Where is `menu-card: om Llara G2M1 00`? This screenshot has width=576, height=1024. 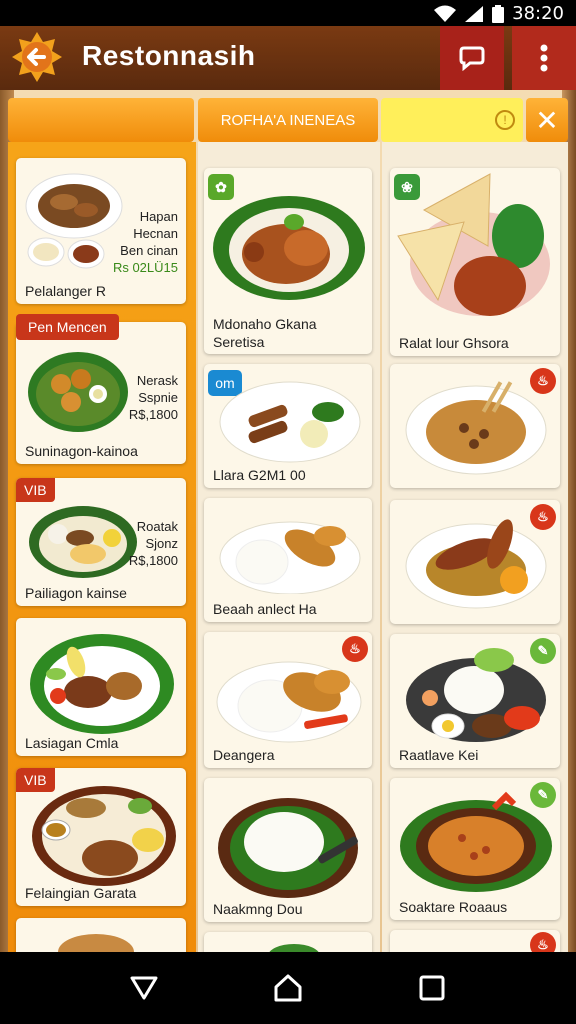
menu-card: om Llara G2M1 00 is located at coordinates (288, 426).